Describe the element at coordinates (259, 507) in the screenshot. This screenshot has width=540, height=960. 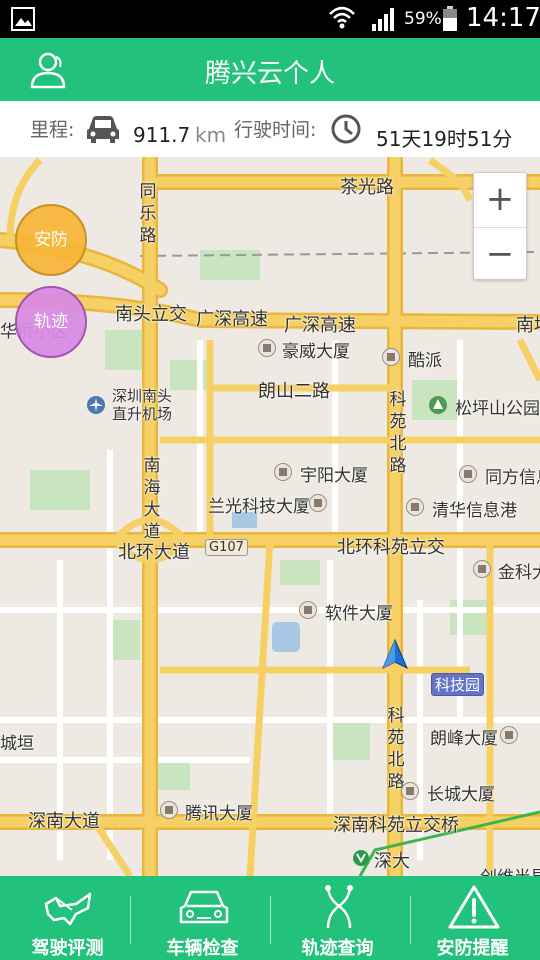
I see `map-label-languang: 兰光科技大厦` at that location.